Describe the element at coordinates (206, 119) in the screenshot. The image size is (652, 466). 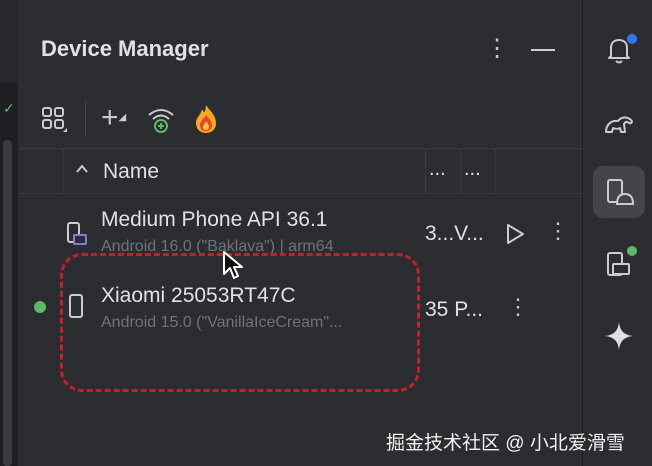
I see `firebase-icon` at that location.